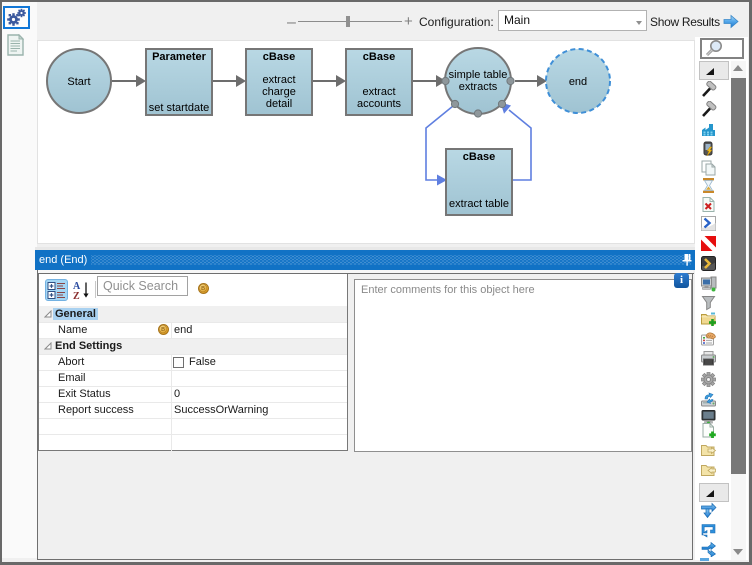 This screenshot has height=565, width=752. I want to click on svg-text: set startdate, so click(179, 108).